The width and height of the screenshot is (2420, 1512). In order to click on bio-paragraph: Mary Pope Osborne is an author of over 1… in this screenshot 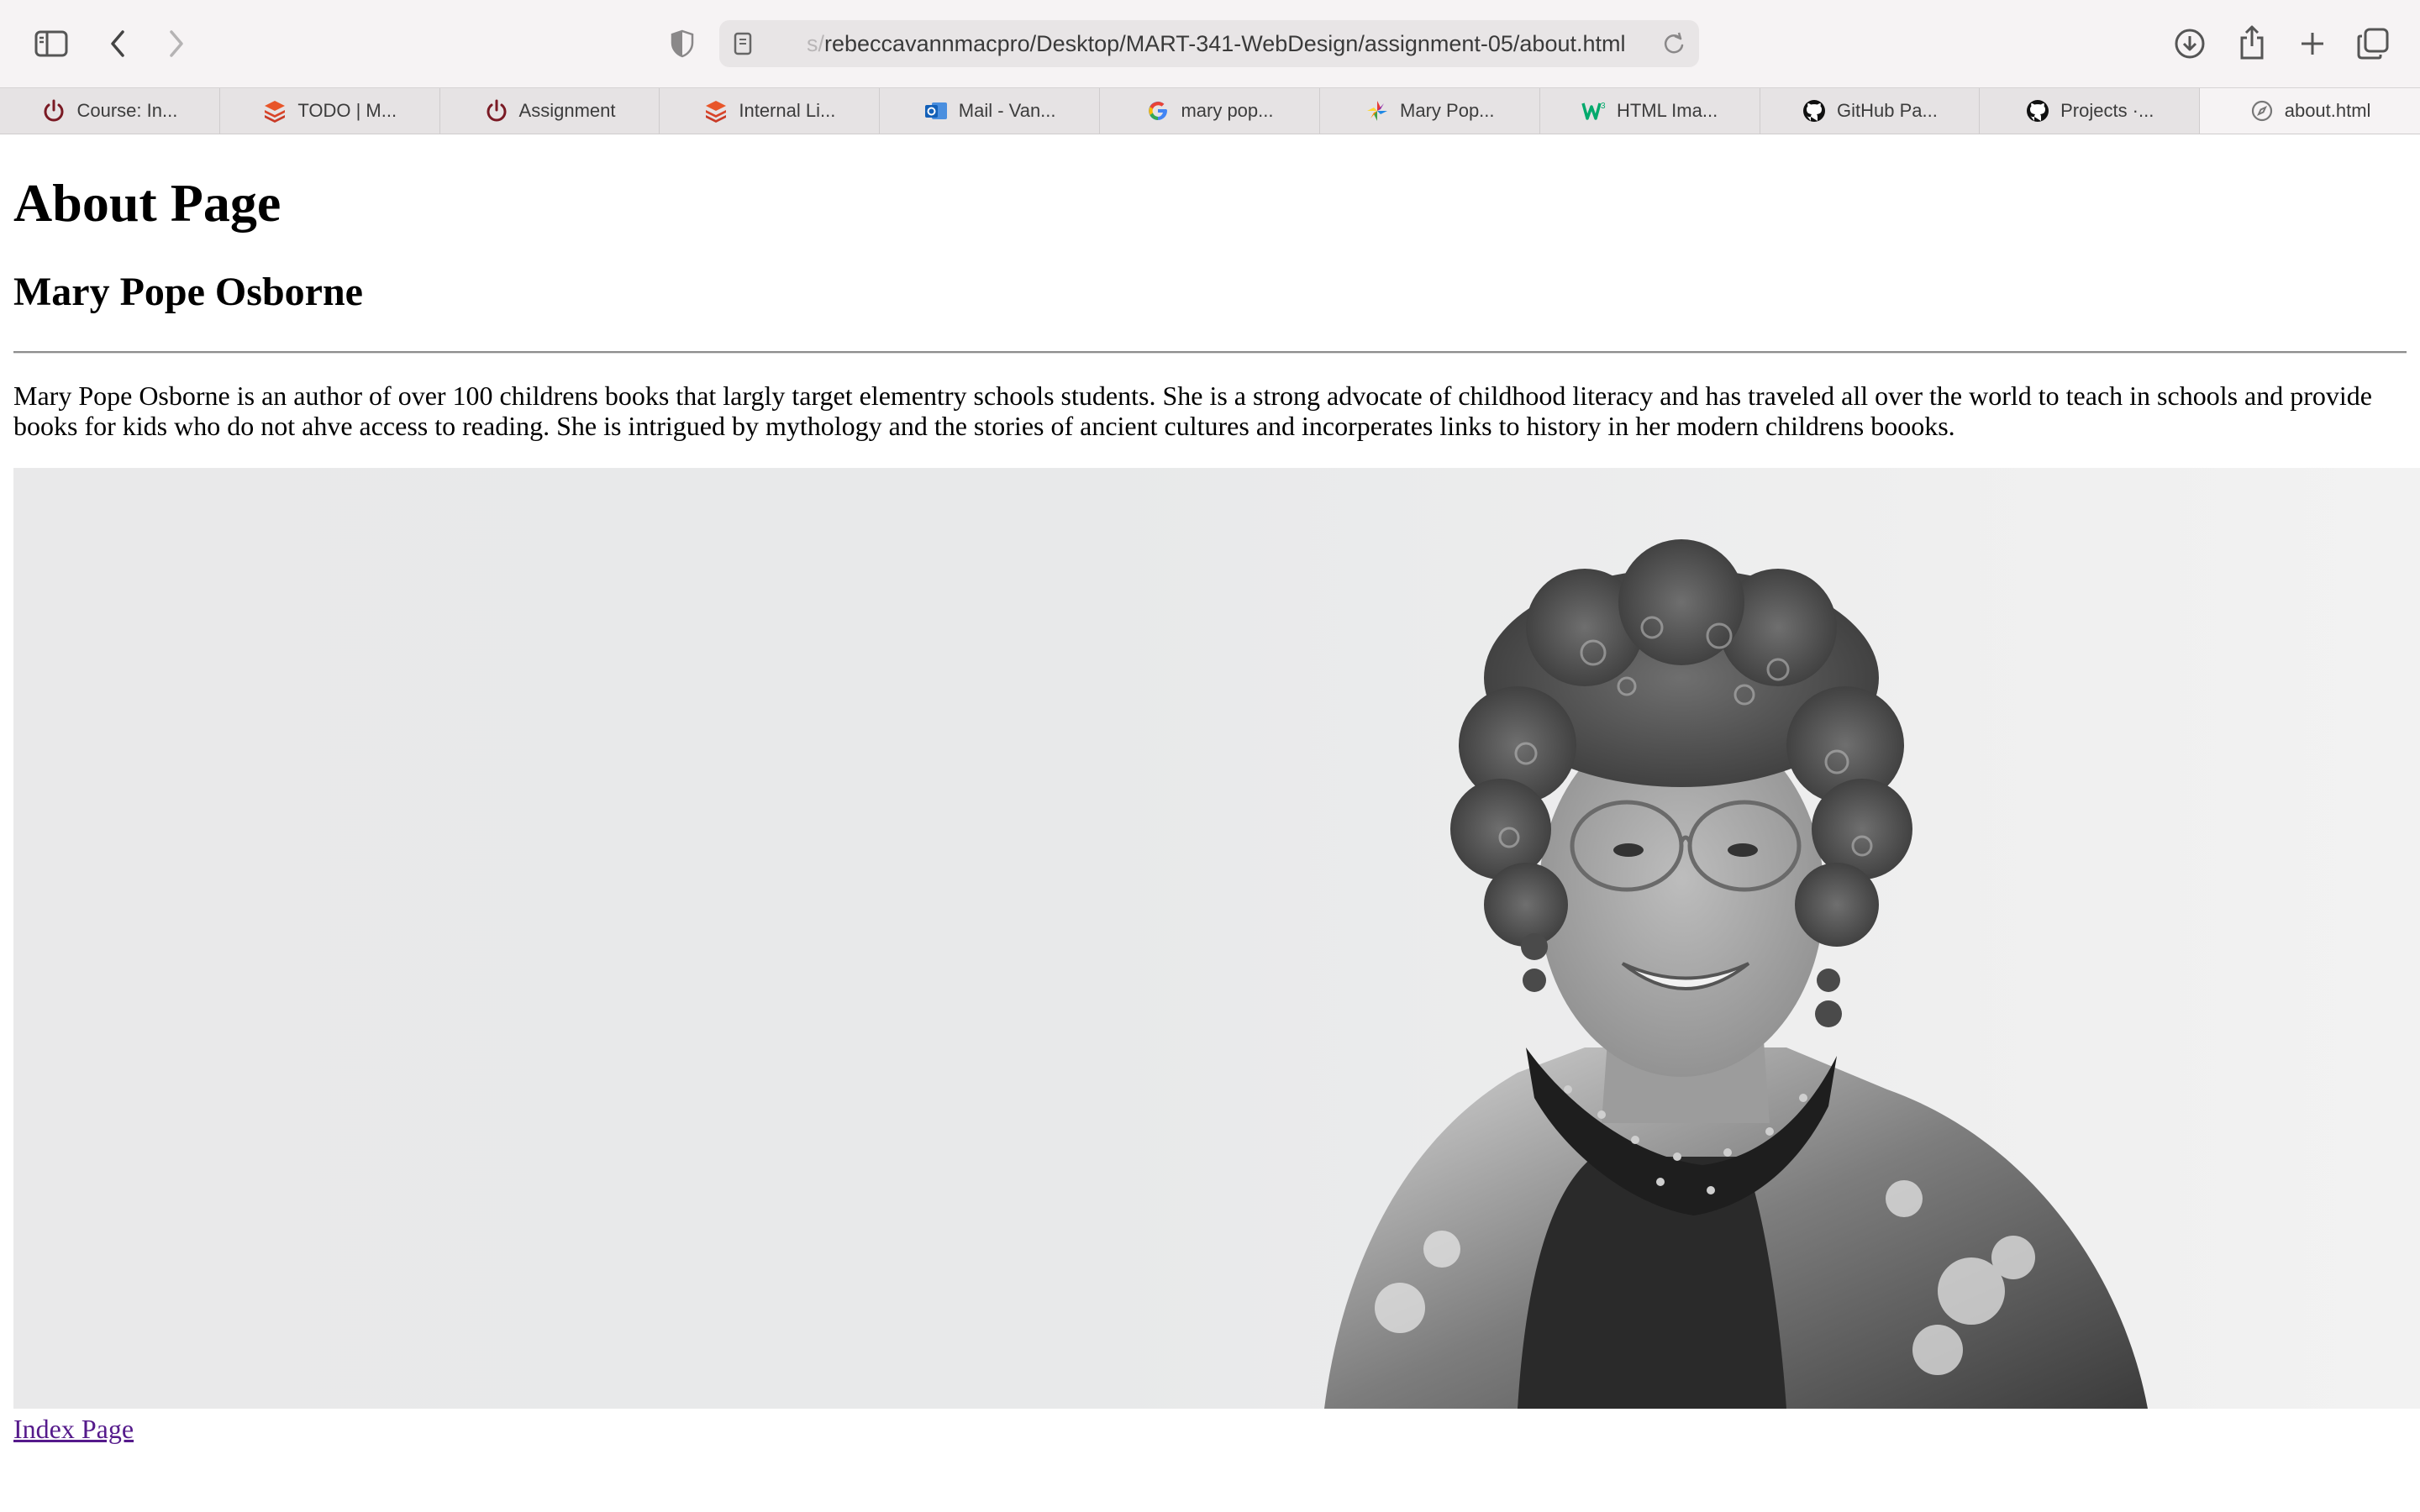, I will do `click(1193, 411)`.